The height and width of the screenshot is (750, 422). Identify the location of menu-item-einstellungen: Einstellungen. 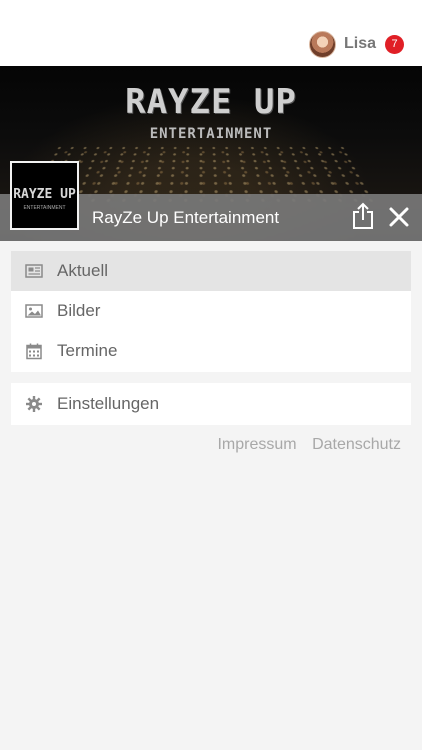
(211, 404).